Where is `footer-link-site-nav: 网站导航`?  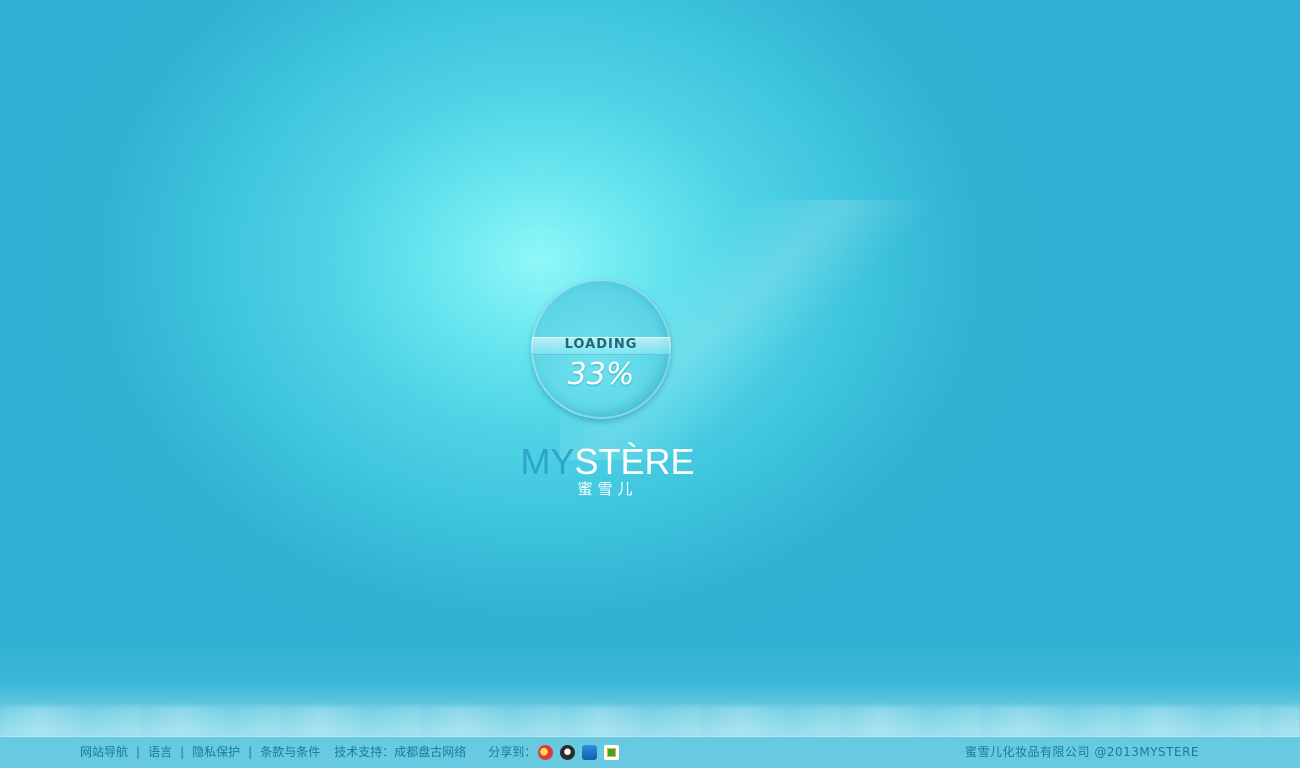 footer-link-site-nav: 网站导航 is located at coordinates (104, 752).